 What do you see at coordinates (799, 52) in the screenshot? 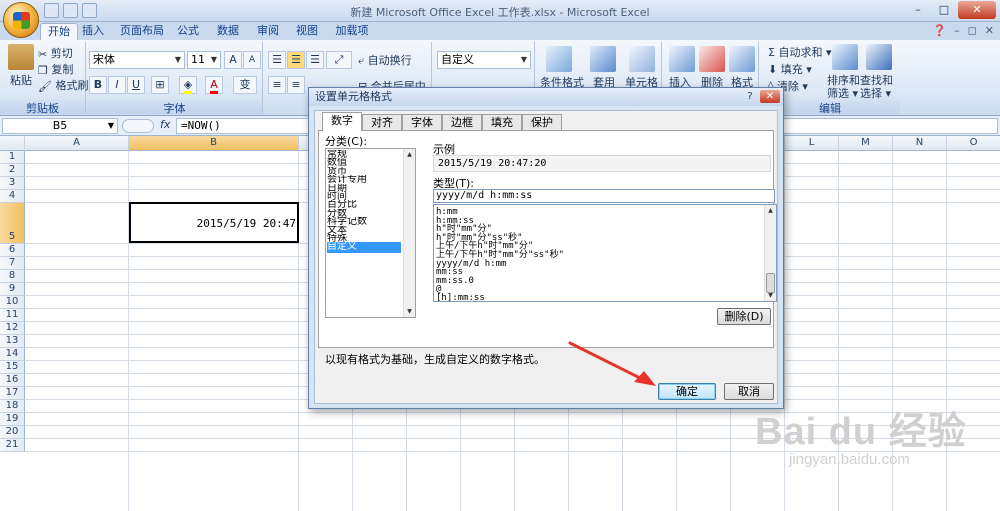
I see `autosum-button: Σ 自动求和 ▾` at bounding box center [799, 52].